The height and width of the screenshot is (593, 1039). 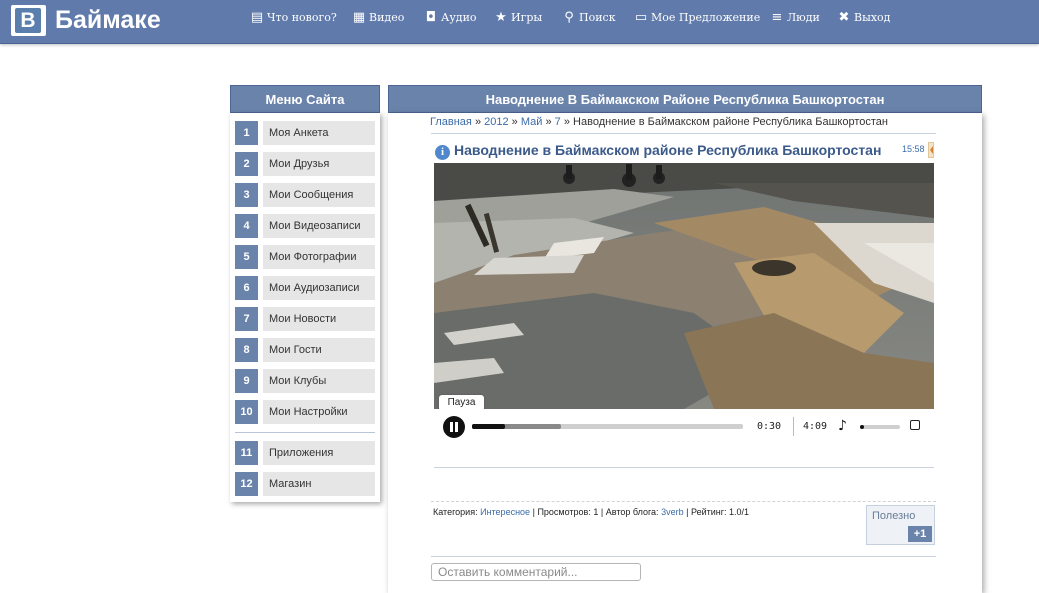 I want to click on article-time: 15:58, so click(x=913, y=149).